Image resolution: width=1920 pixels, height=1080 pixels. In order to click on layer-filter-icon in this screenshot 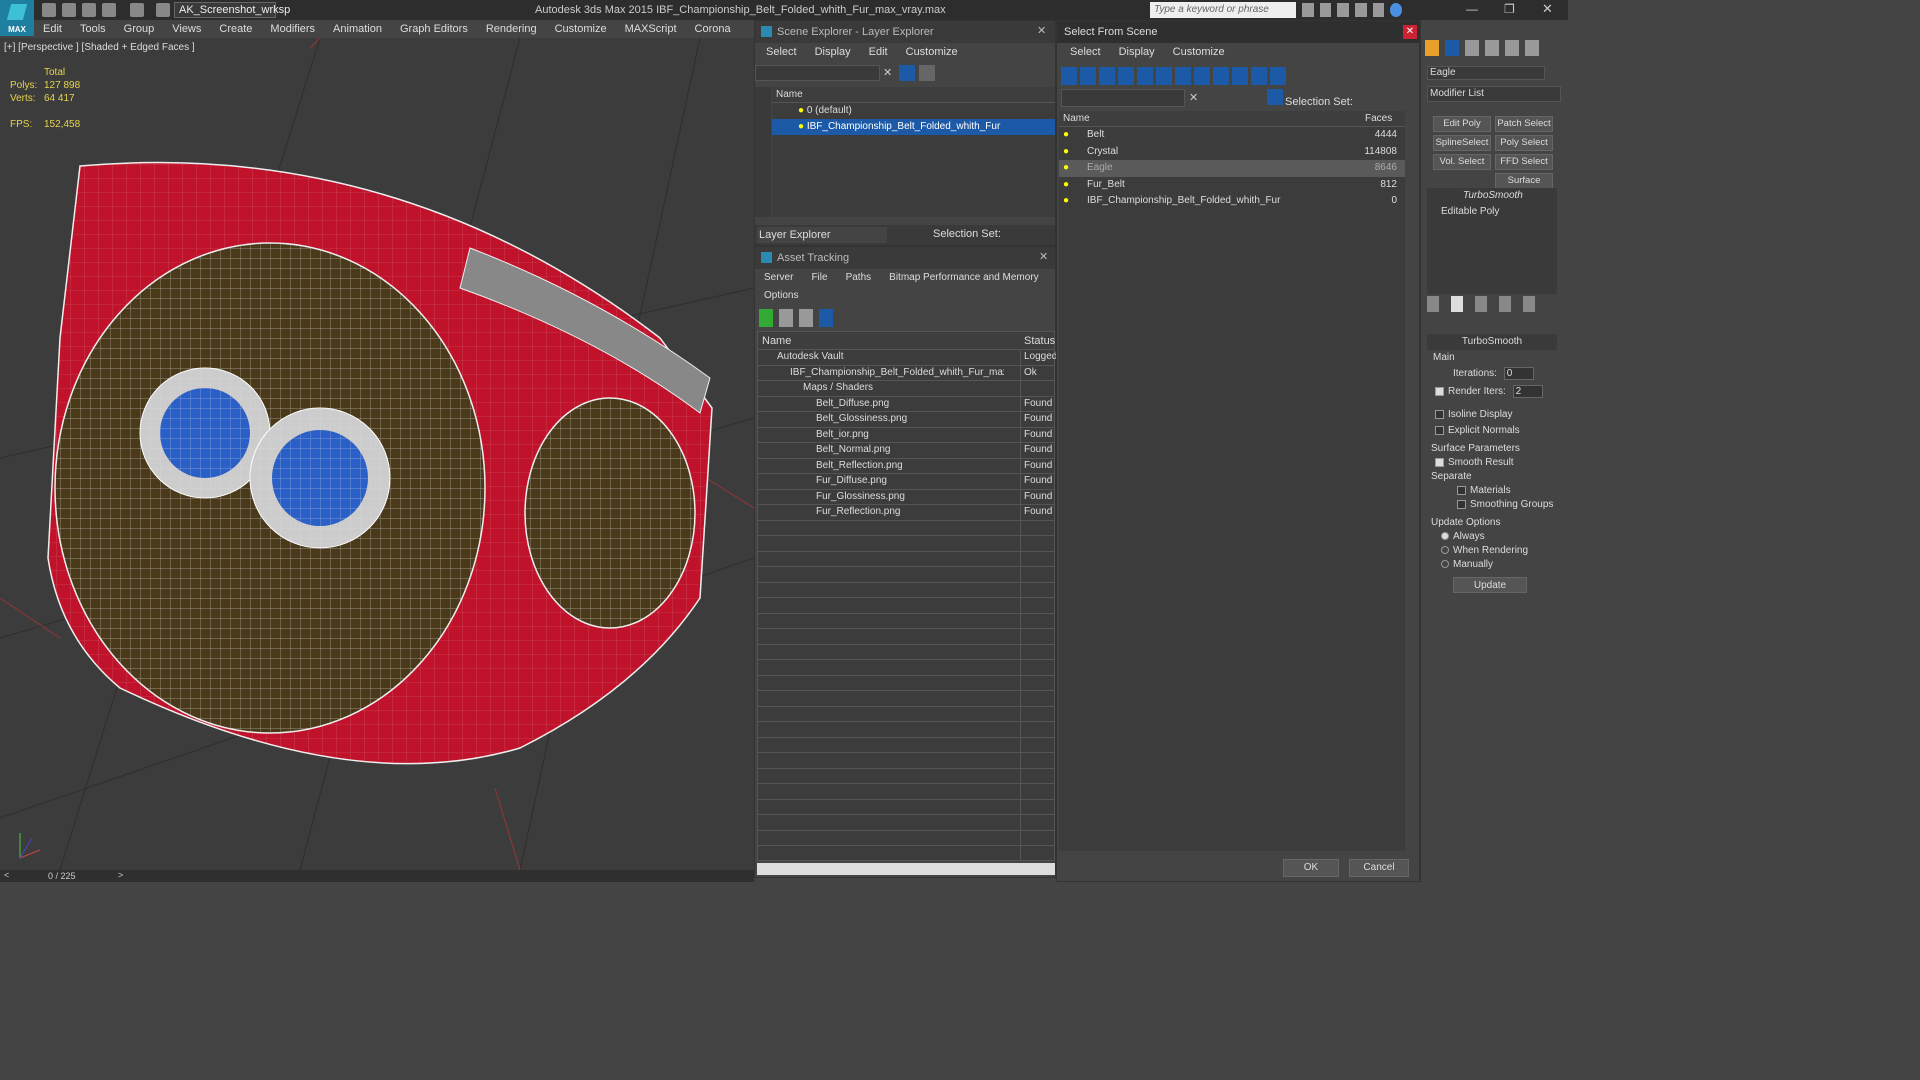, I will do `click(927, 73)`.